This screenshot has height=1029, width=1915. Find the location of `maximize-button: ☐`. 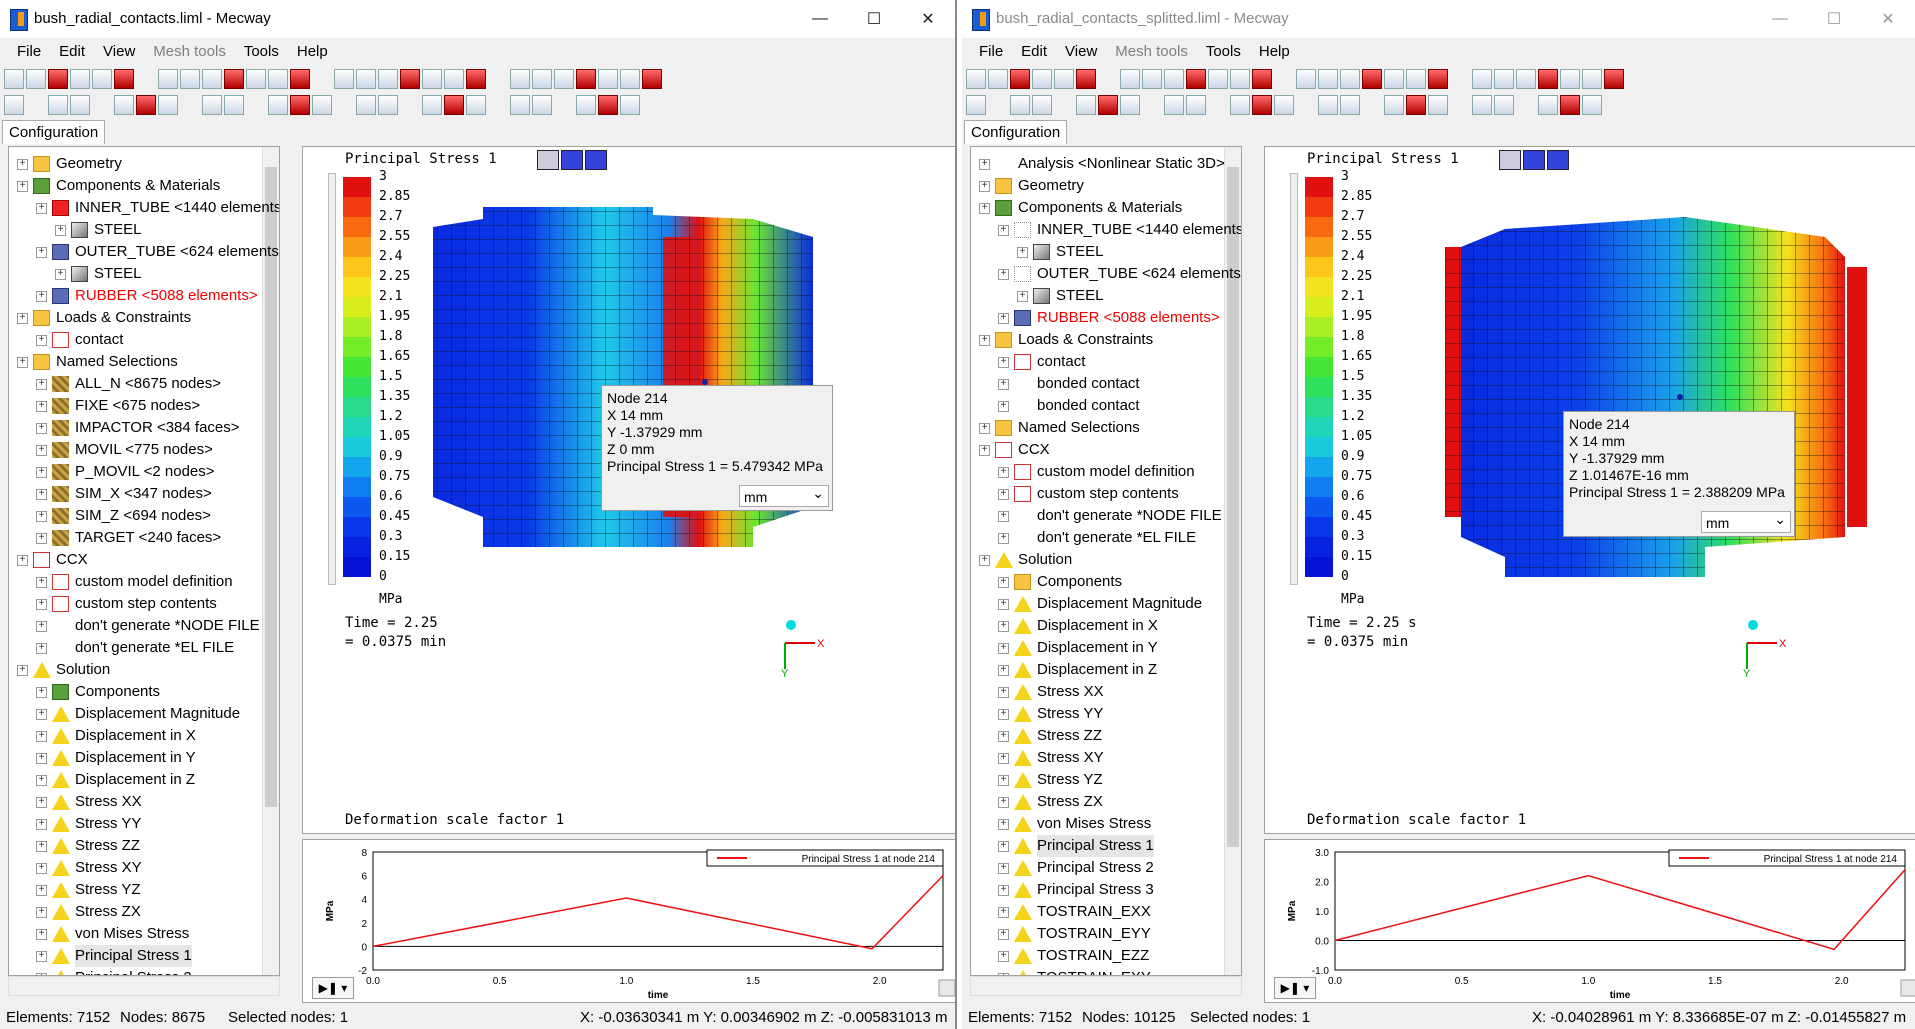

maximize-button: ☐ is located at coordinates (1834, 19).